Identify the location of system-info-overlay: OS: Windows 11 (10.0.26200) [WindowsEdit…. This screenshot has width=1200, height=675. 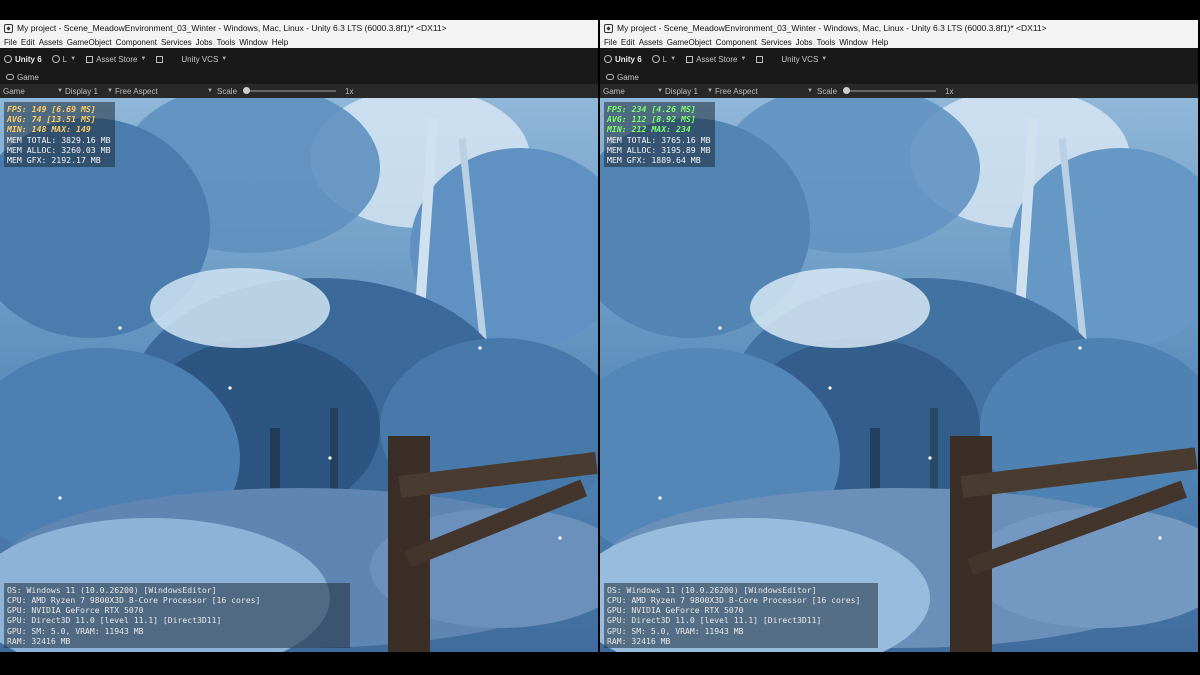
(741, 615).